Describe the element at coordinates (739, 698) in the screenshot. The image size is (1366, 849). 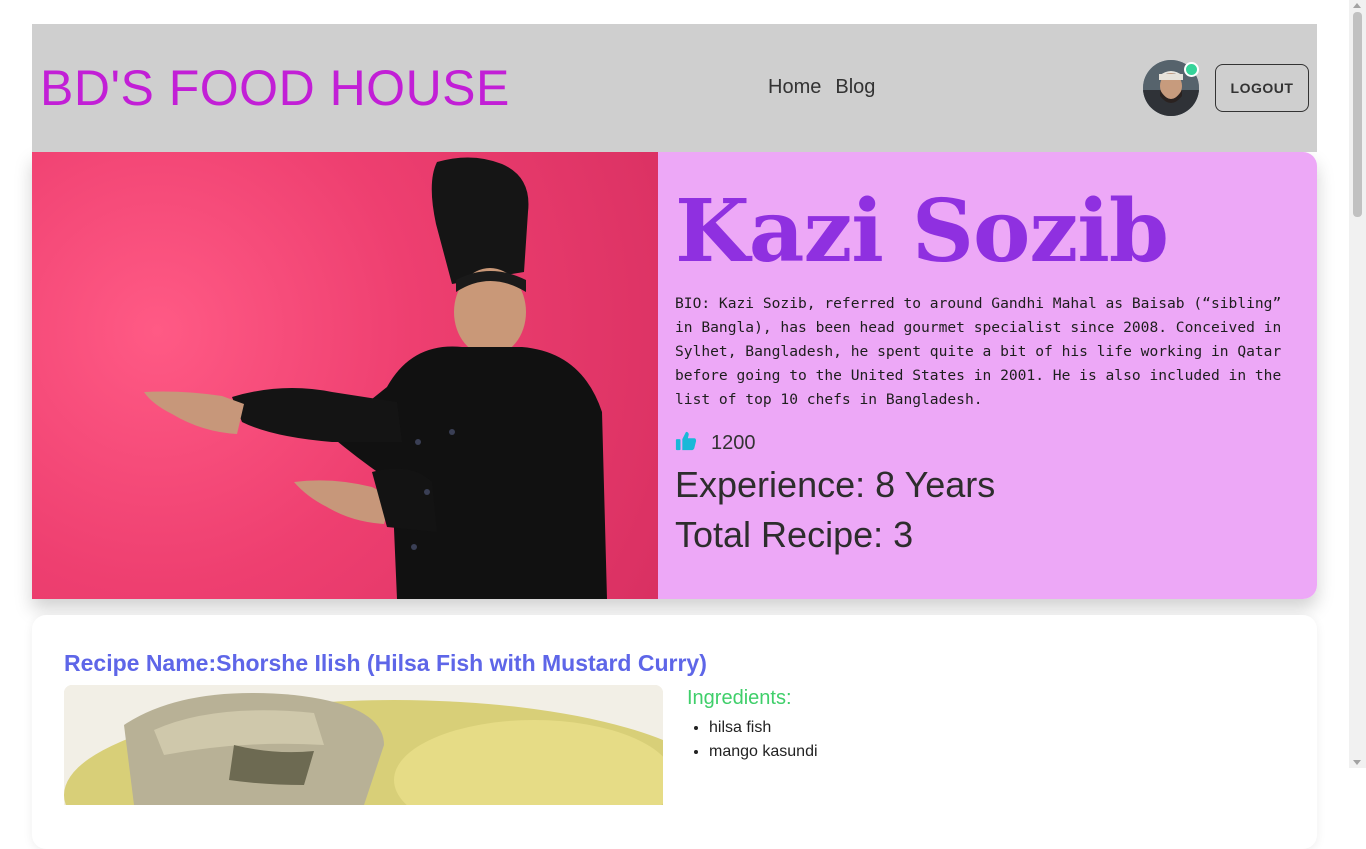
I see `ingredients-title: Ingredients:` at that location.